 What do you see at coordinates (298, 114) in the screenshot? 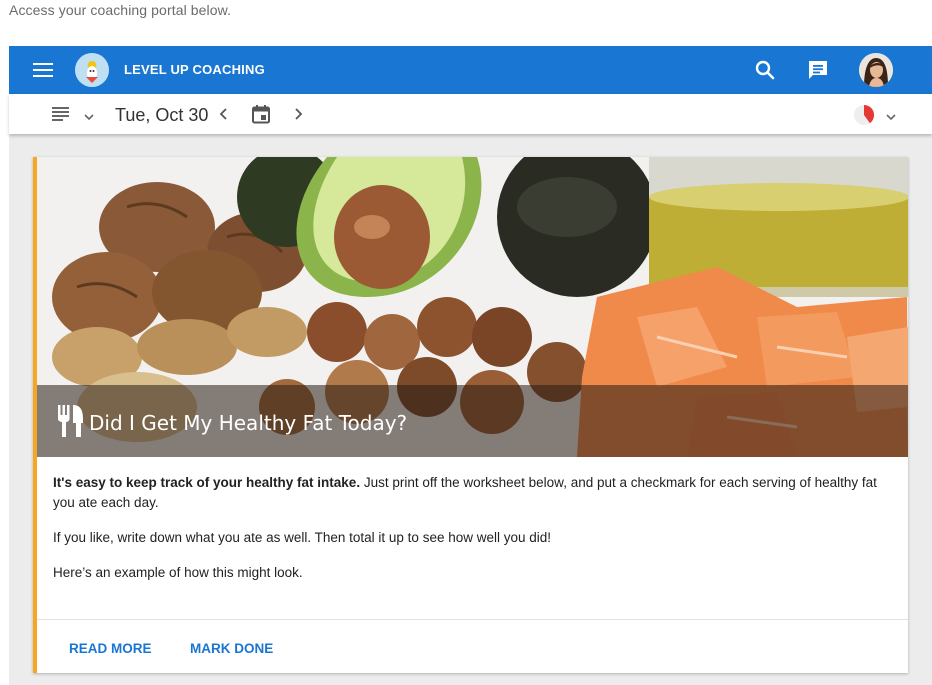
I see `chevron-right-icon` at bounding box center [298, 114].